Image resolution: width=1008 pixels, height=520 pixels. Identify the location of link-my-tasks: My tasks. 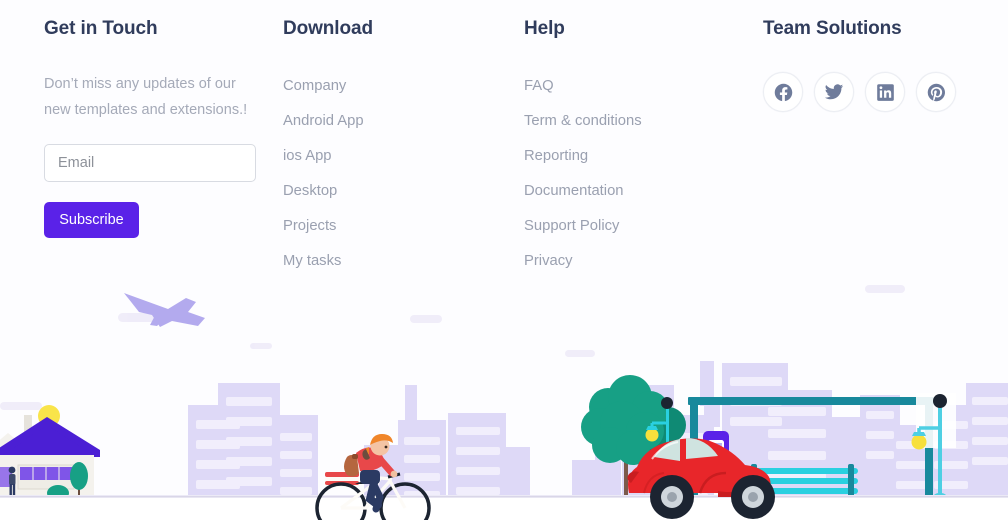
(393, 261).